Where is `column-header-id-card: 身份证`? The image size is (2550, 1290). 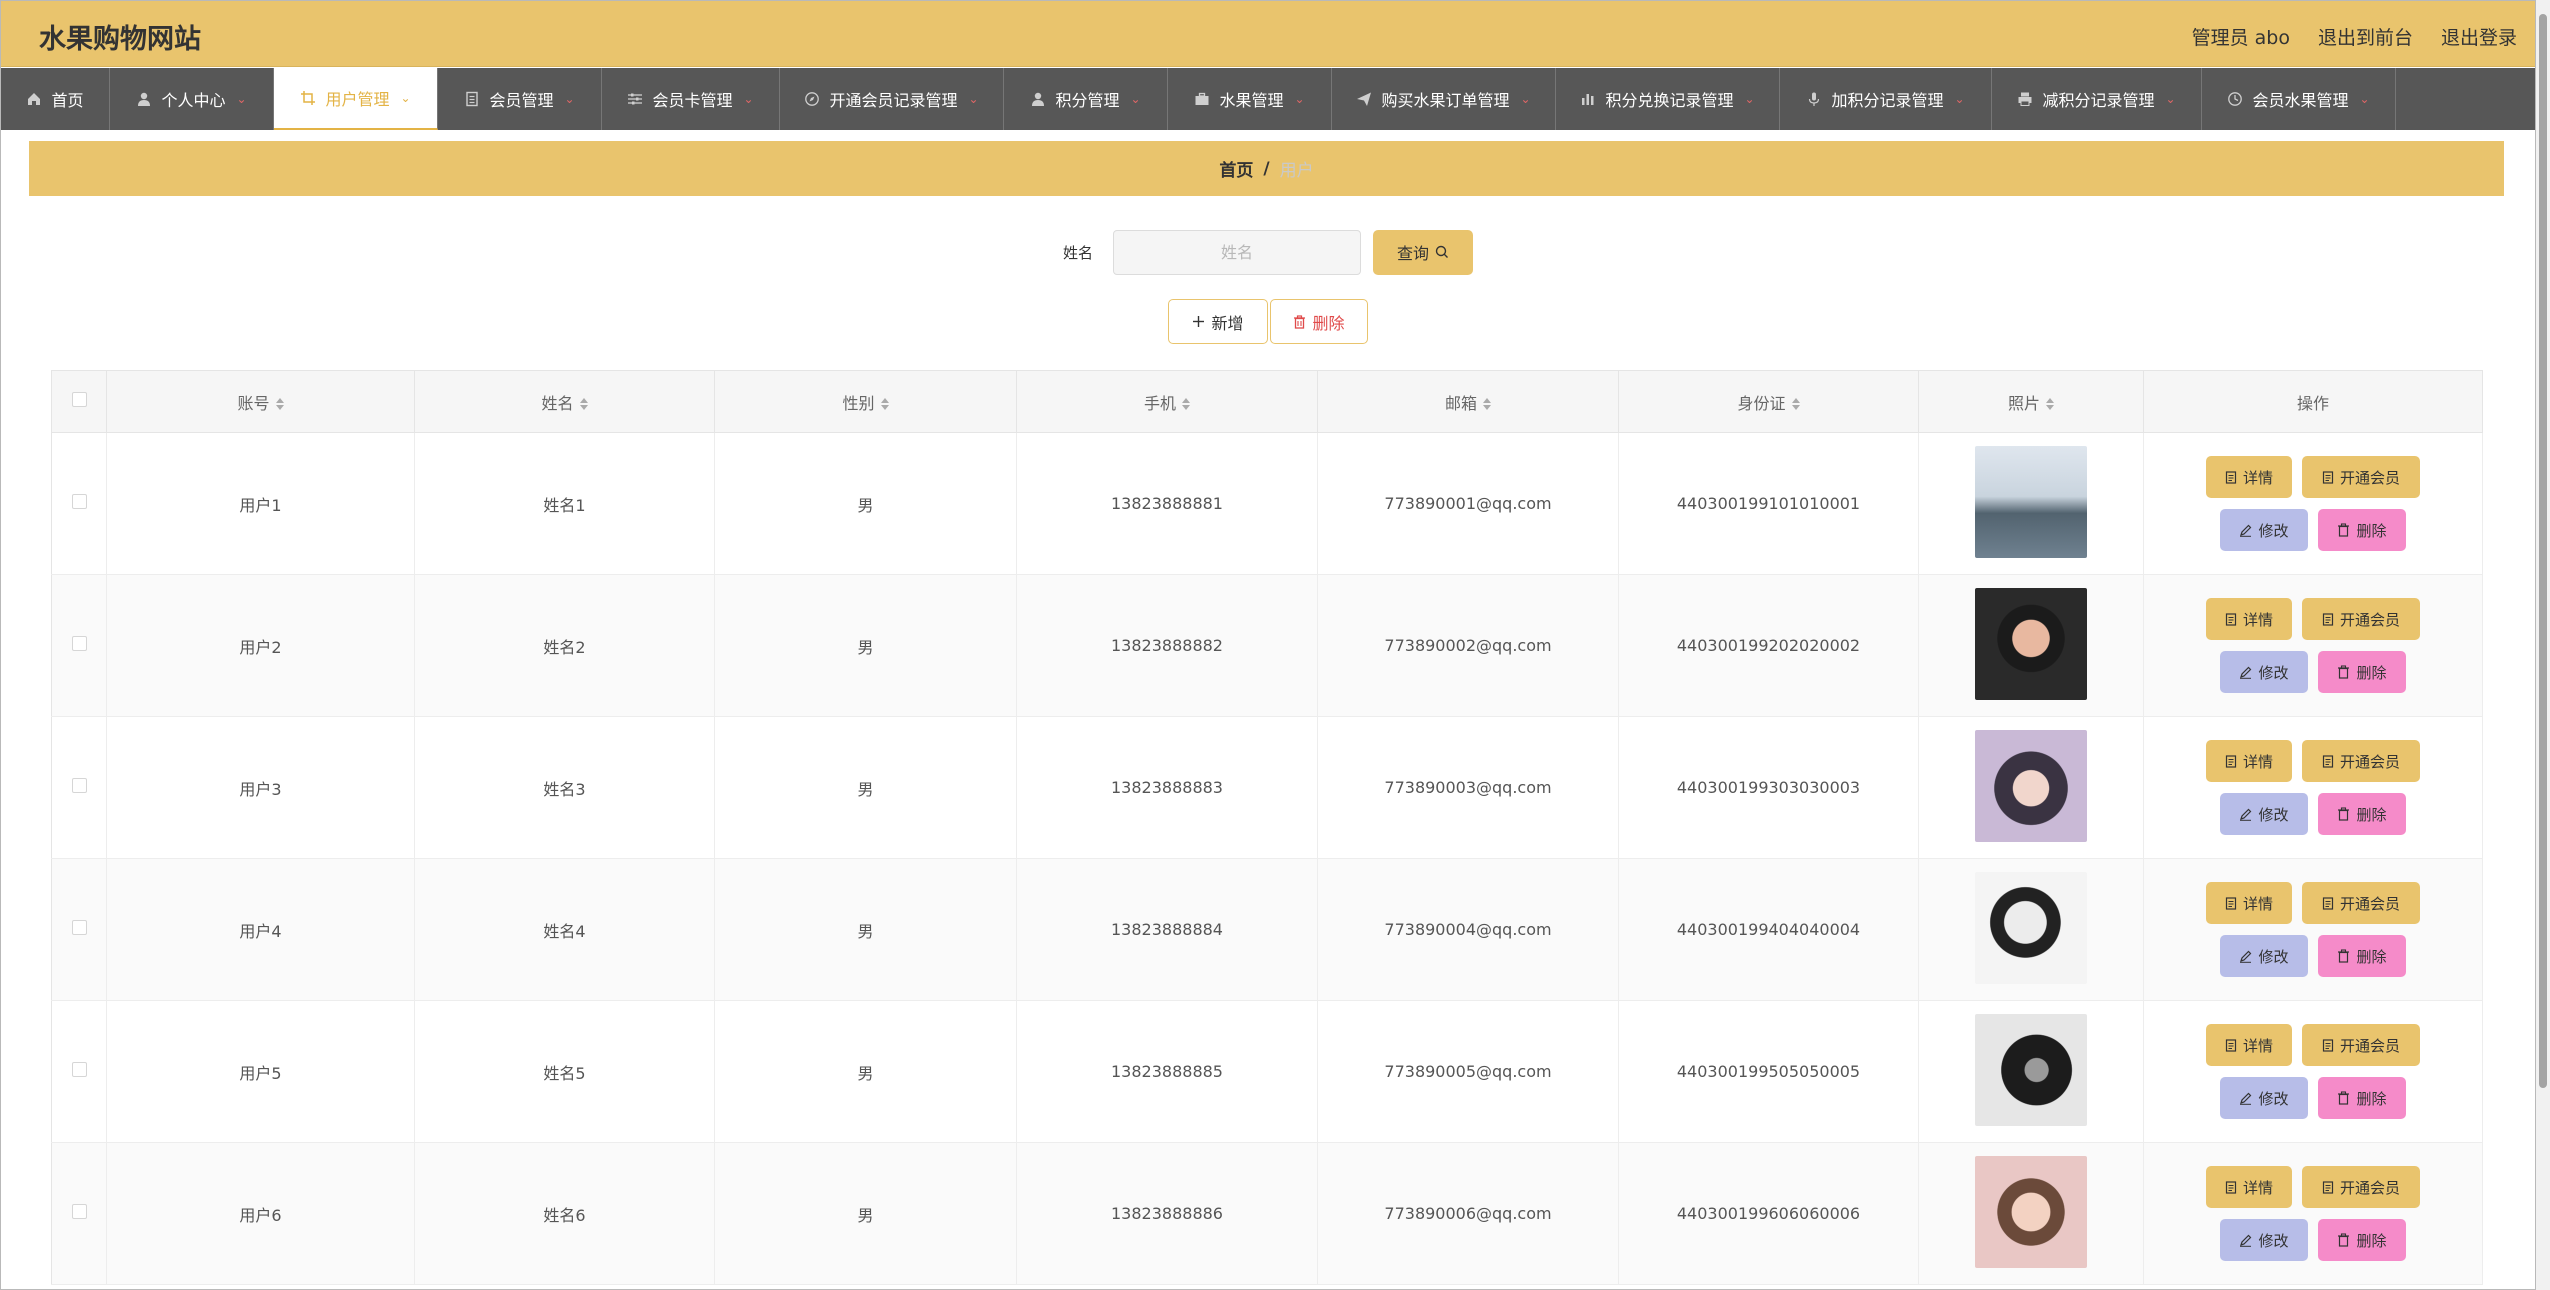
column-header-id-card: 身份证 is located at coordinates (1768, 401).